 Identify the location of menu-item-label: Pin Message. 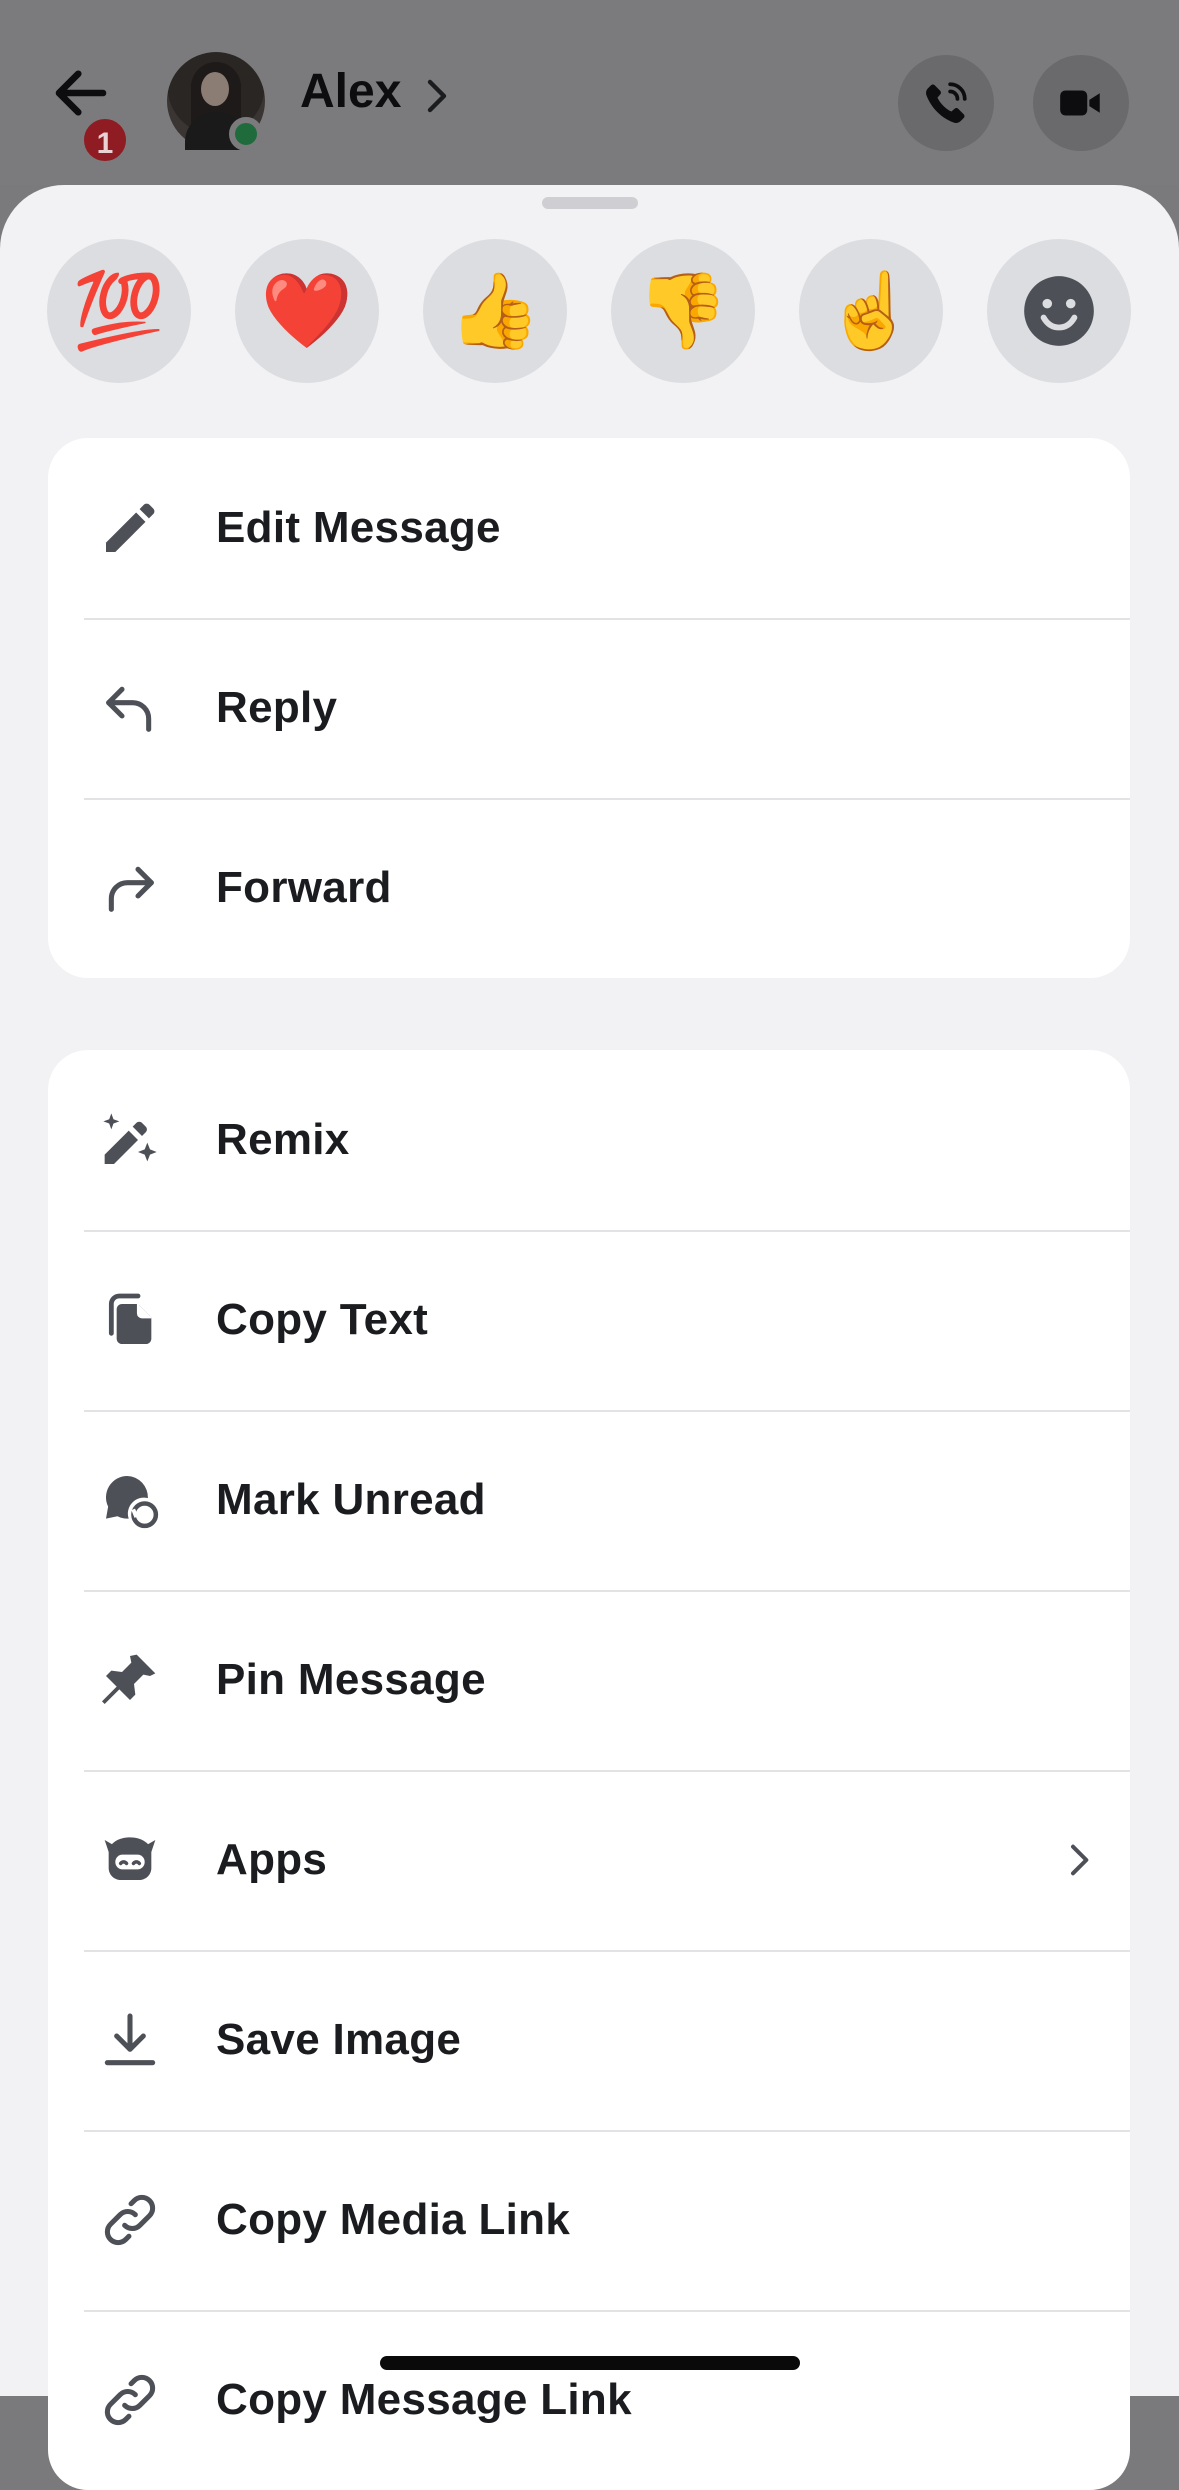
(351, 1679).